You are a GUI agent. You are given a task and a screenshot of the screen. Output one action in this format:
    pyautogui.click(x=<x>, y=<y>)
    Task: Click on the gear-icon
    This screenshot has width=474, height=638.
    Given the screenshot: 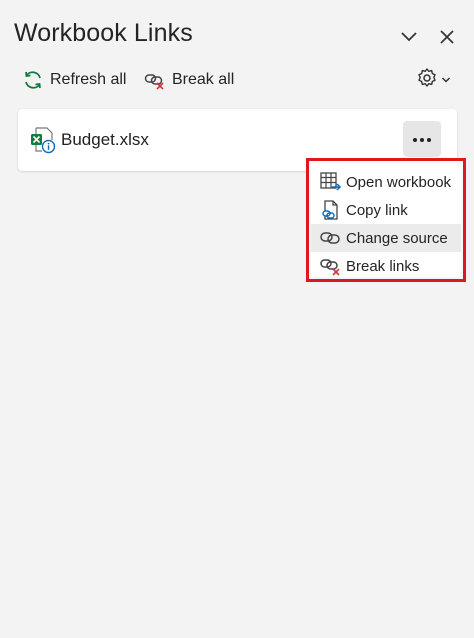 What is the action you would take?
    pyautogui.click(x=427, y=80)
    